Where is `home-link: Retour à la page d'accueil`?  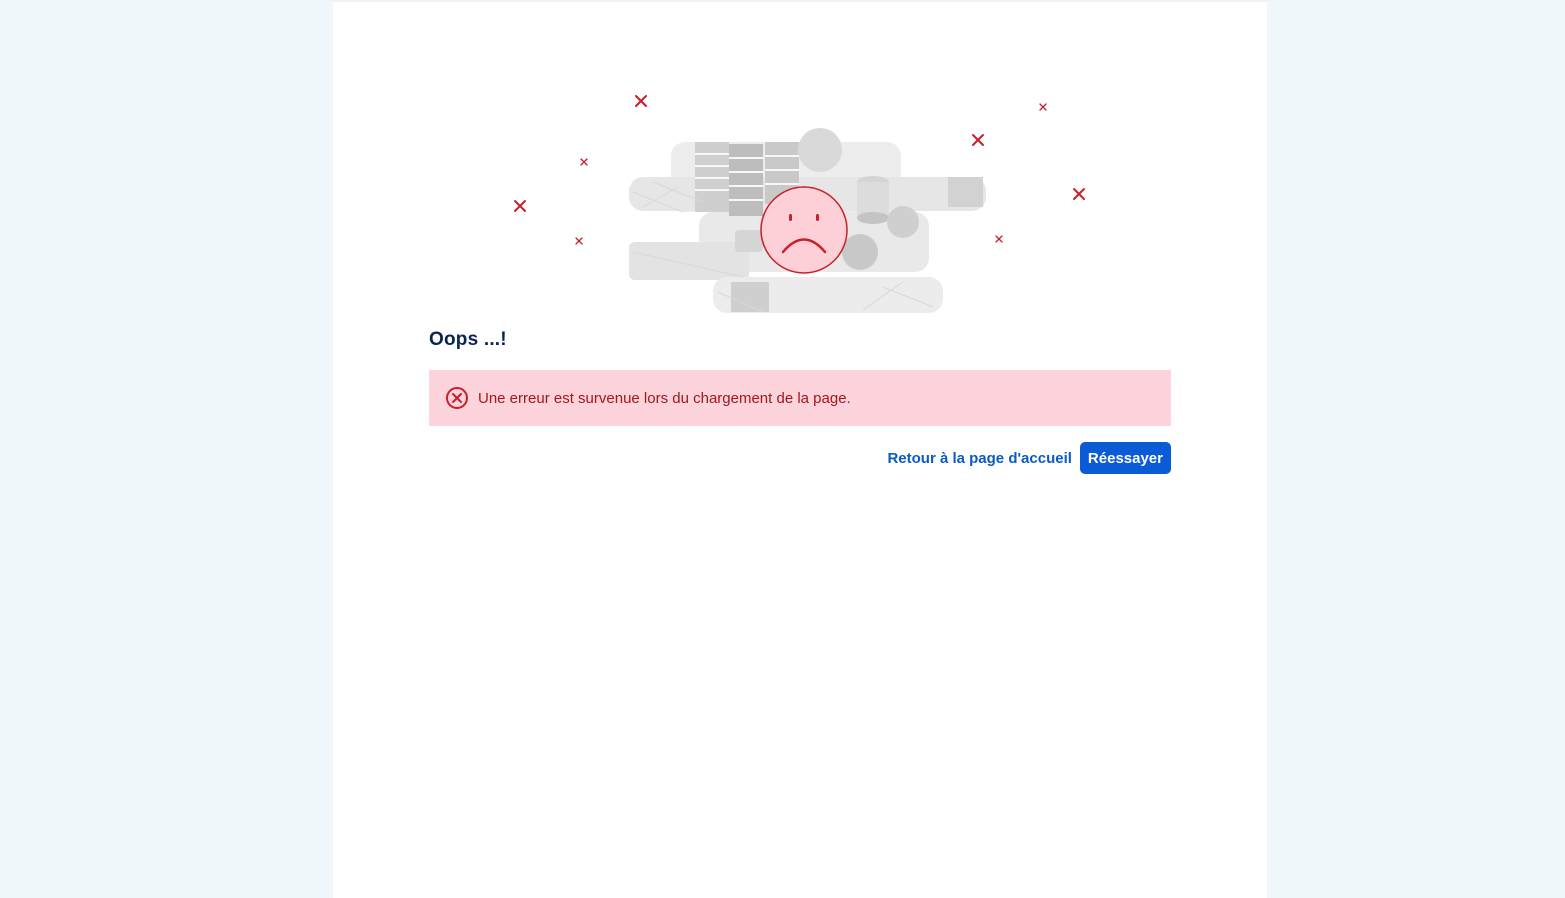
home-link: Retour à la page d'accueil is located at coordinates (979, 458).